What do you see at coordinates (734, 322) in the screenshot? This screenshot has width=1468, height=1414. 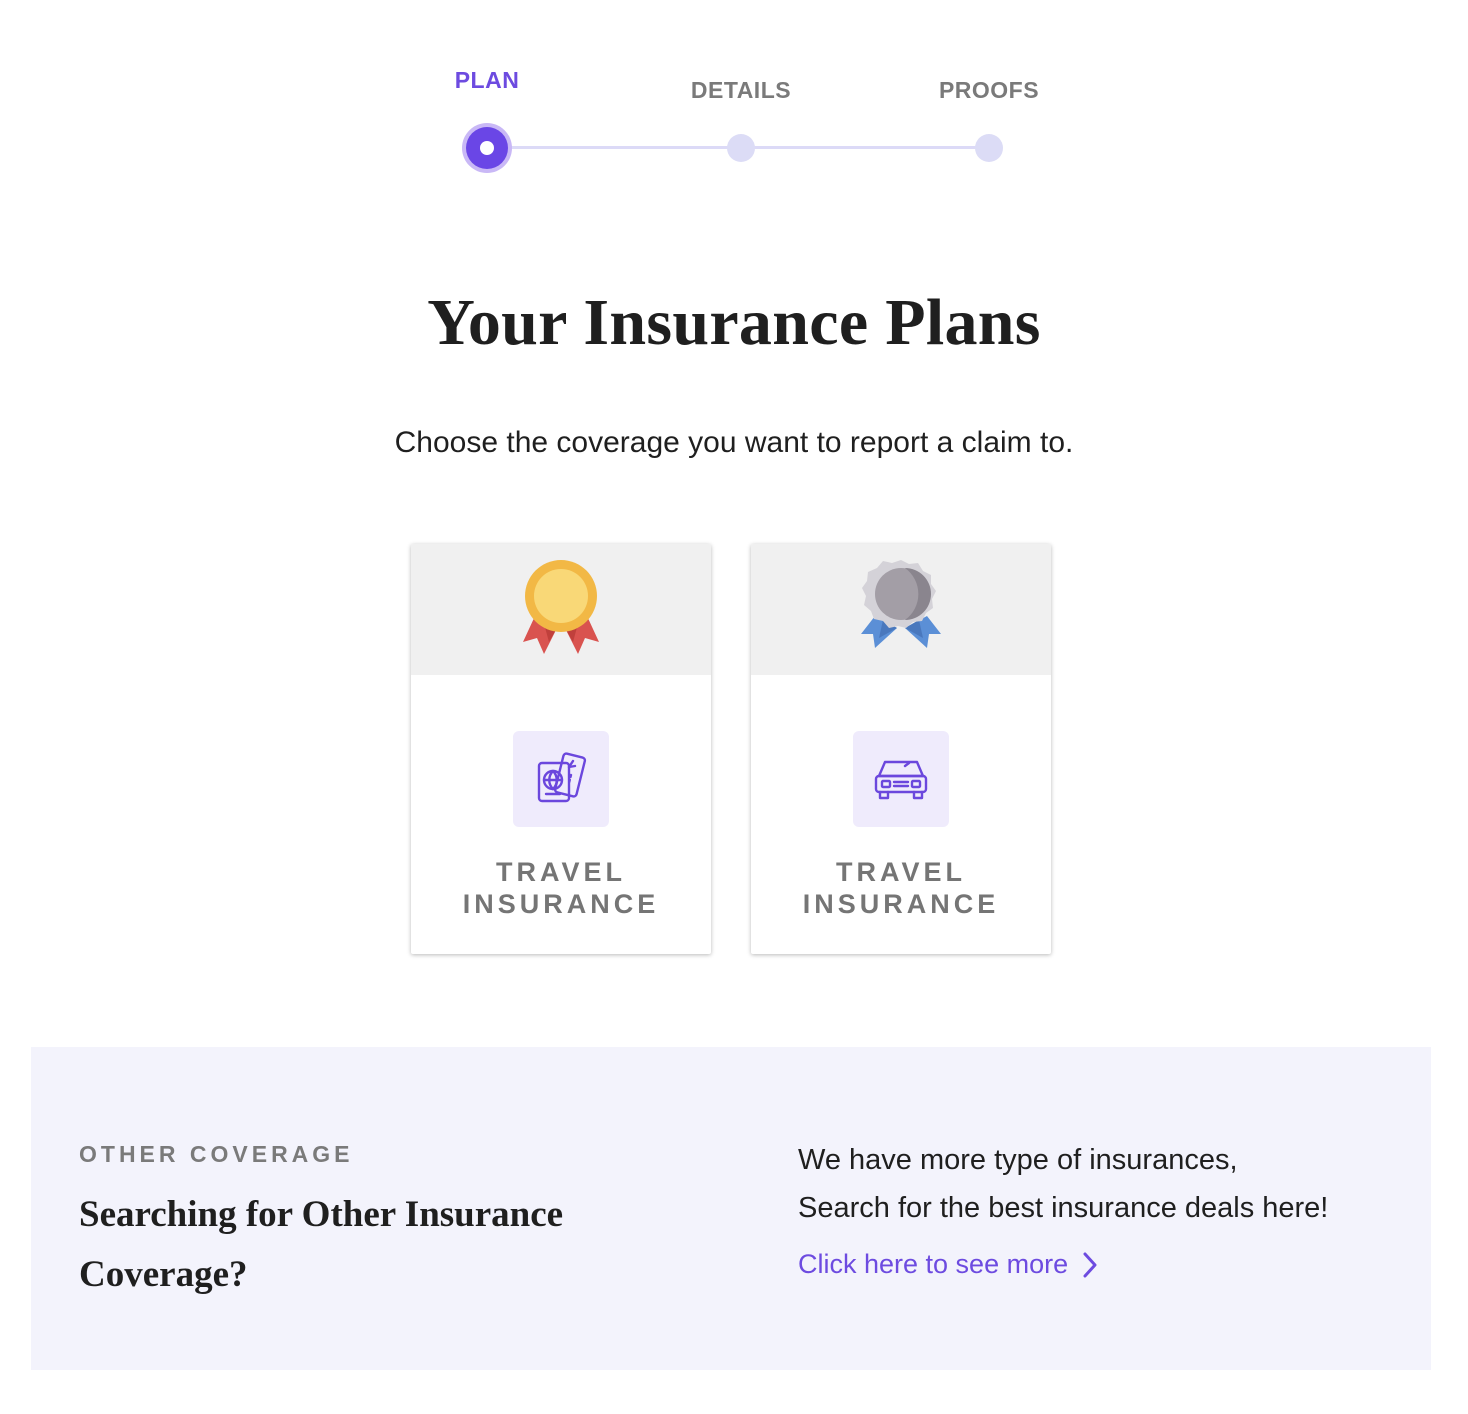 I see `page-title: Your Insurance Plans` at bounding box center [734, 322].